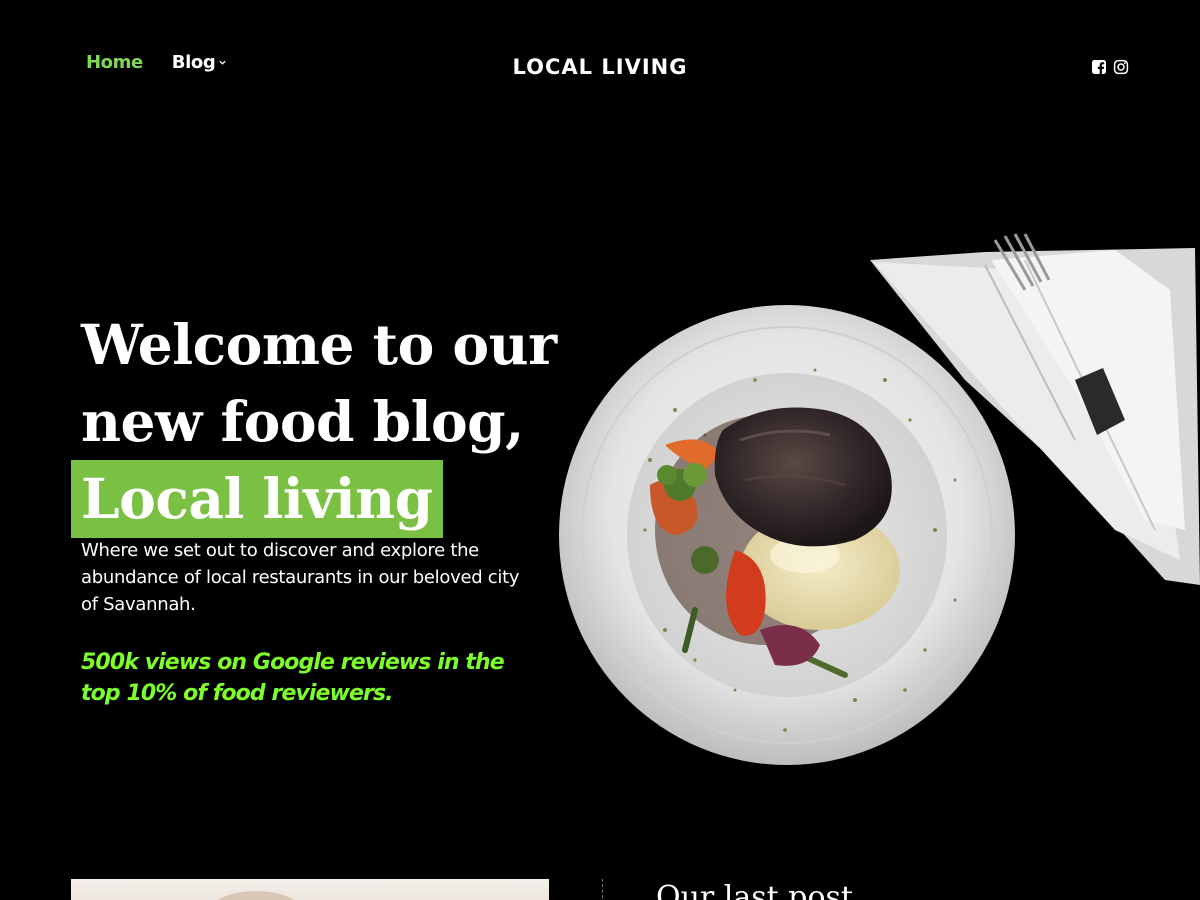  What do you see at coordinates (310, 889) in the screenshot?
I see `latest-post-image` at bounding box center [310, 889].